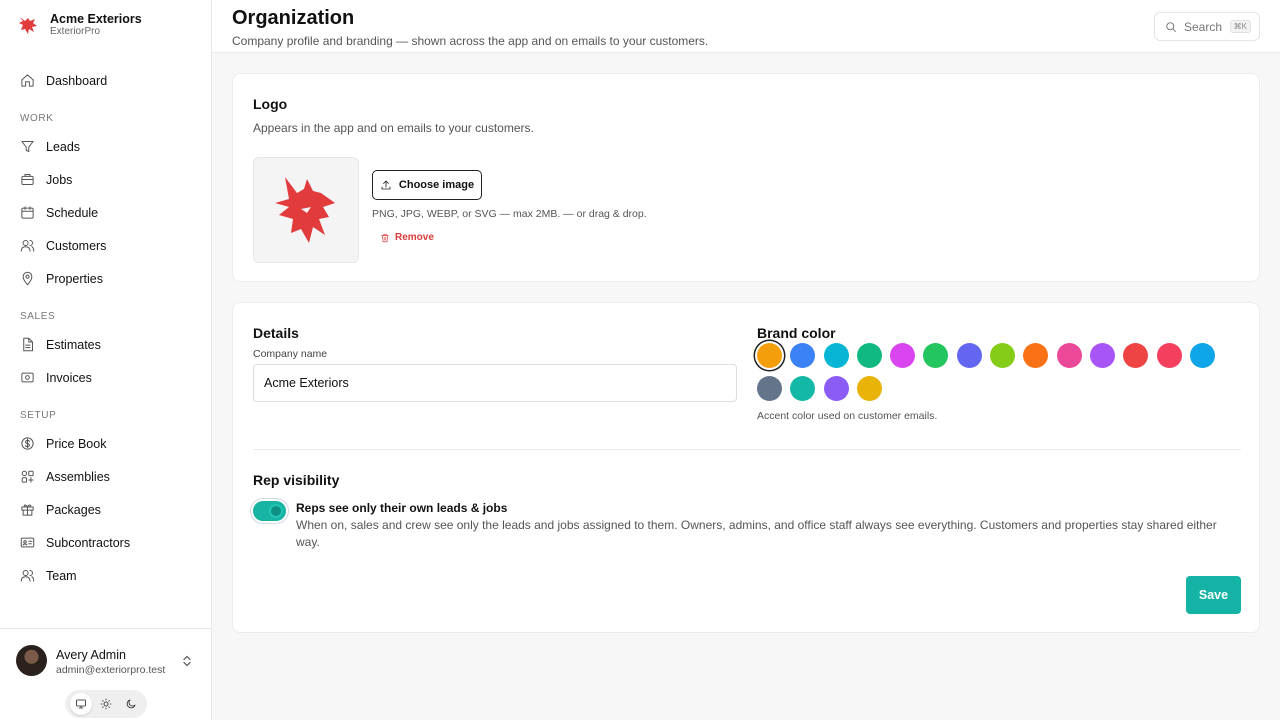 Image resolution: width=1280 pixels, height=720 pixels. What do you see at coordinates (992, 372) in the screenshot?
I see `brand-color-swatches` at bounding box center [992, 372].